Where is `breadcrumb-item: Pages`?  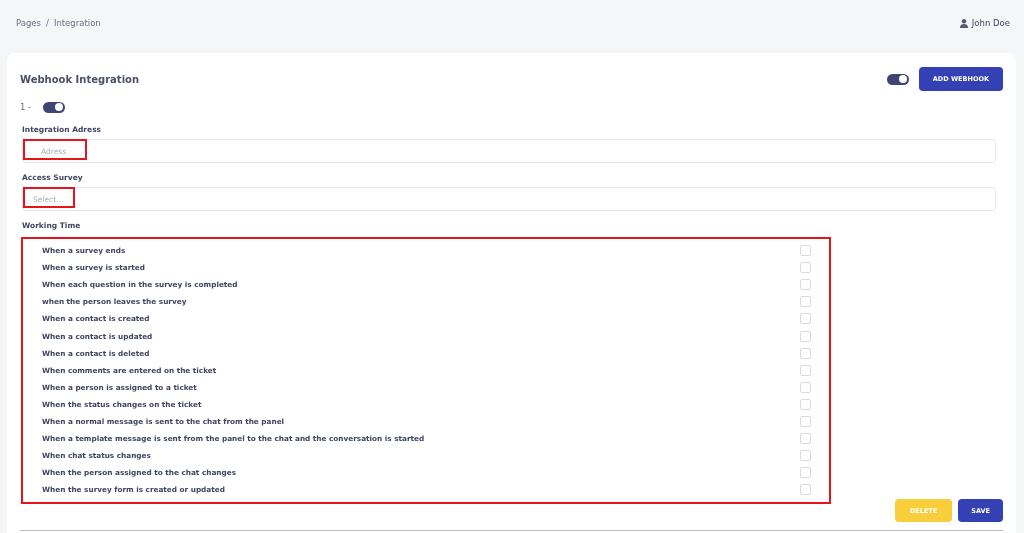 breadcrumb-item: Pages is located at coordinates (28, 23).